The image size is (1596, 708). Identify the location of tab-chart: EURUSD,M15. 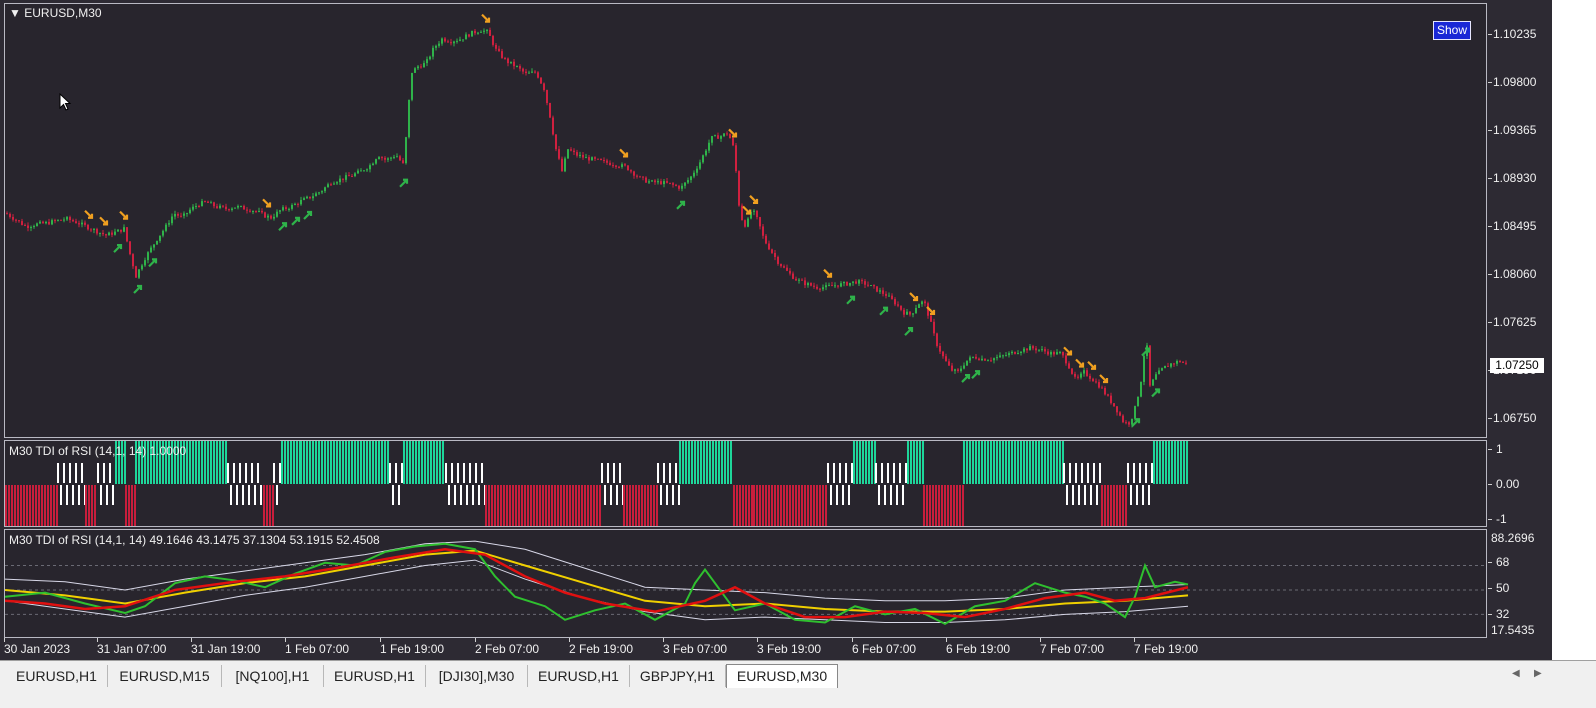
(165, 676).